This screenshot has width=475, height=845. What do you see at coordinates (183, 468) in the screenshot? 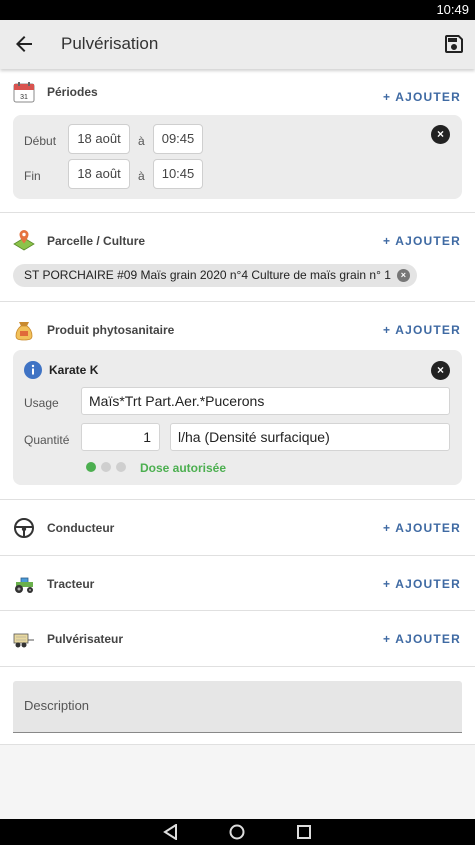
I see `dose-status: Dose autorisée` at bounding box center [183, 468].